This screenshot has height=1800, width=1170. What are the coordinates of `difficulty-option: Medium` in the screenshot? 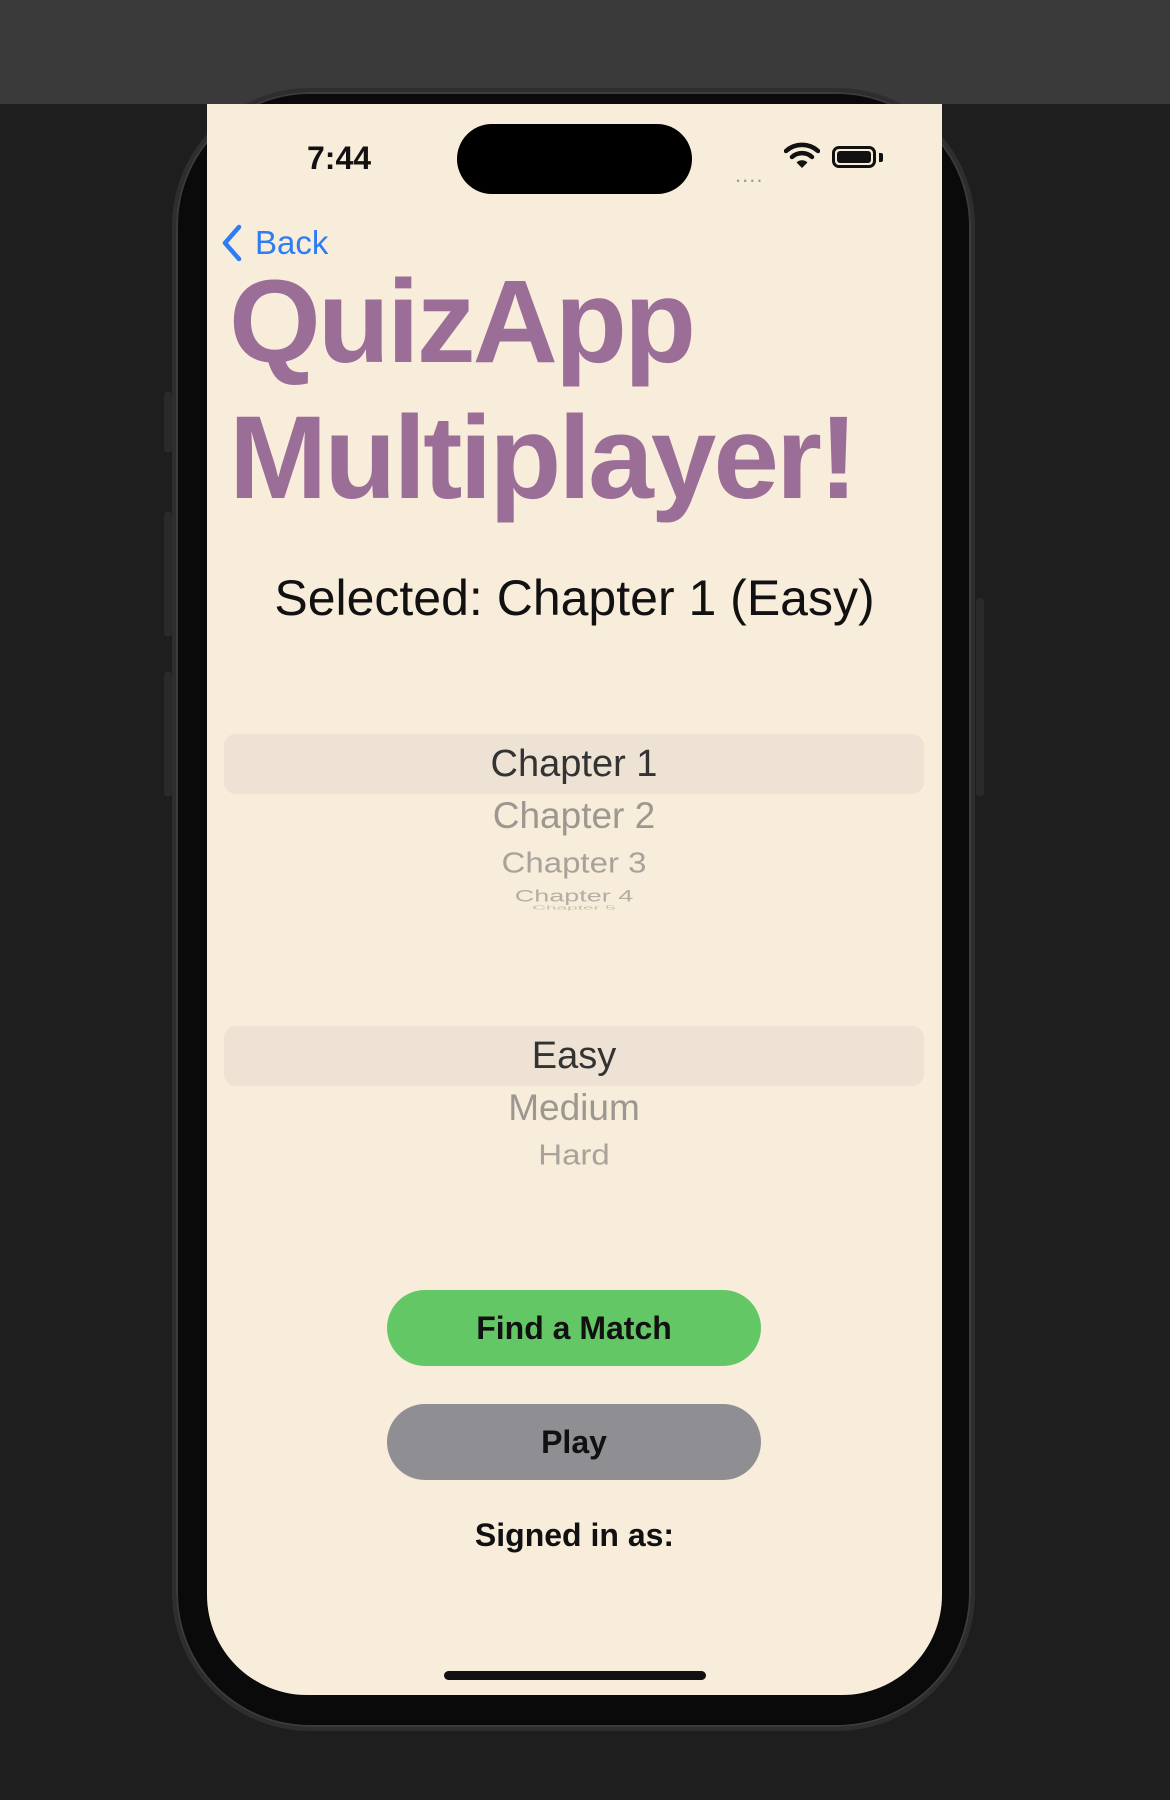 It's located at (574, 1108).